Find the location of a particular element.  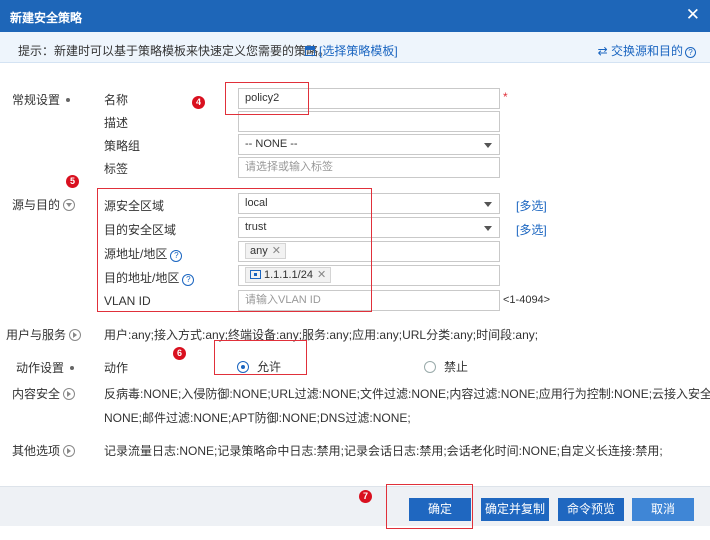

section-other: 其他选项 is located at coordinates (44, 450).